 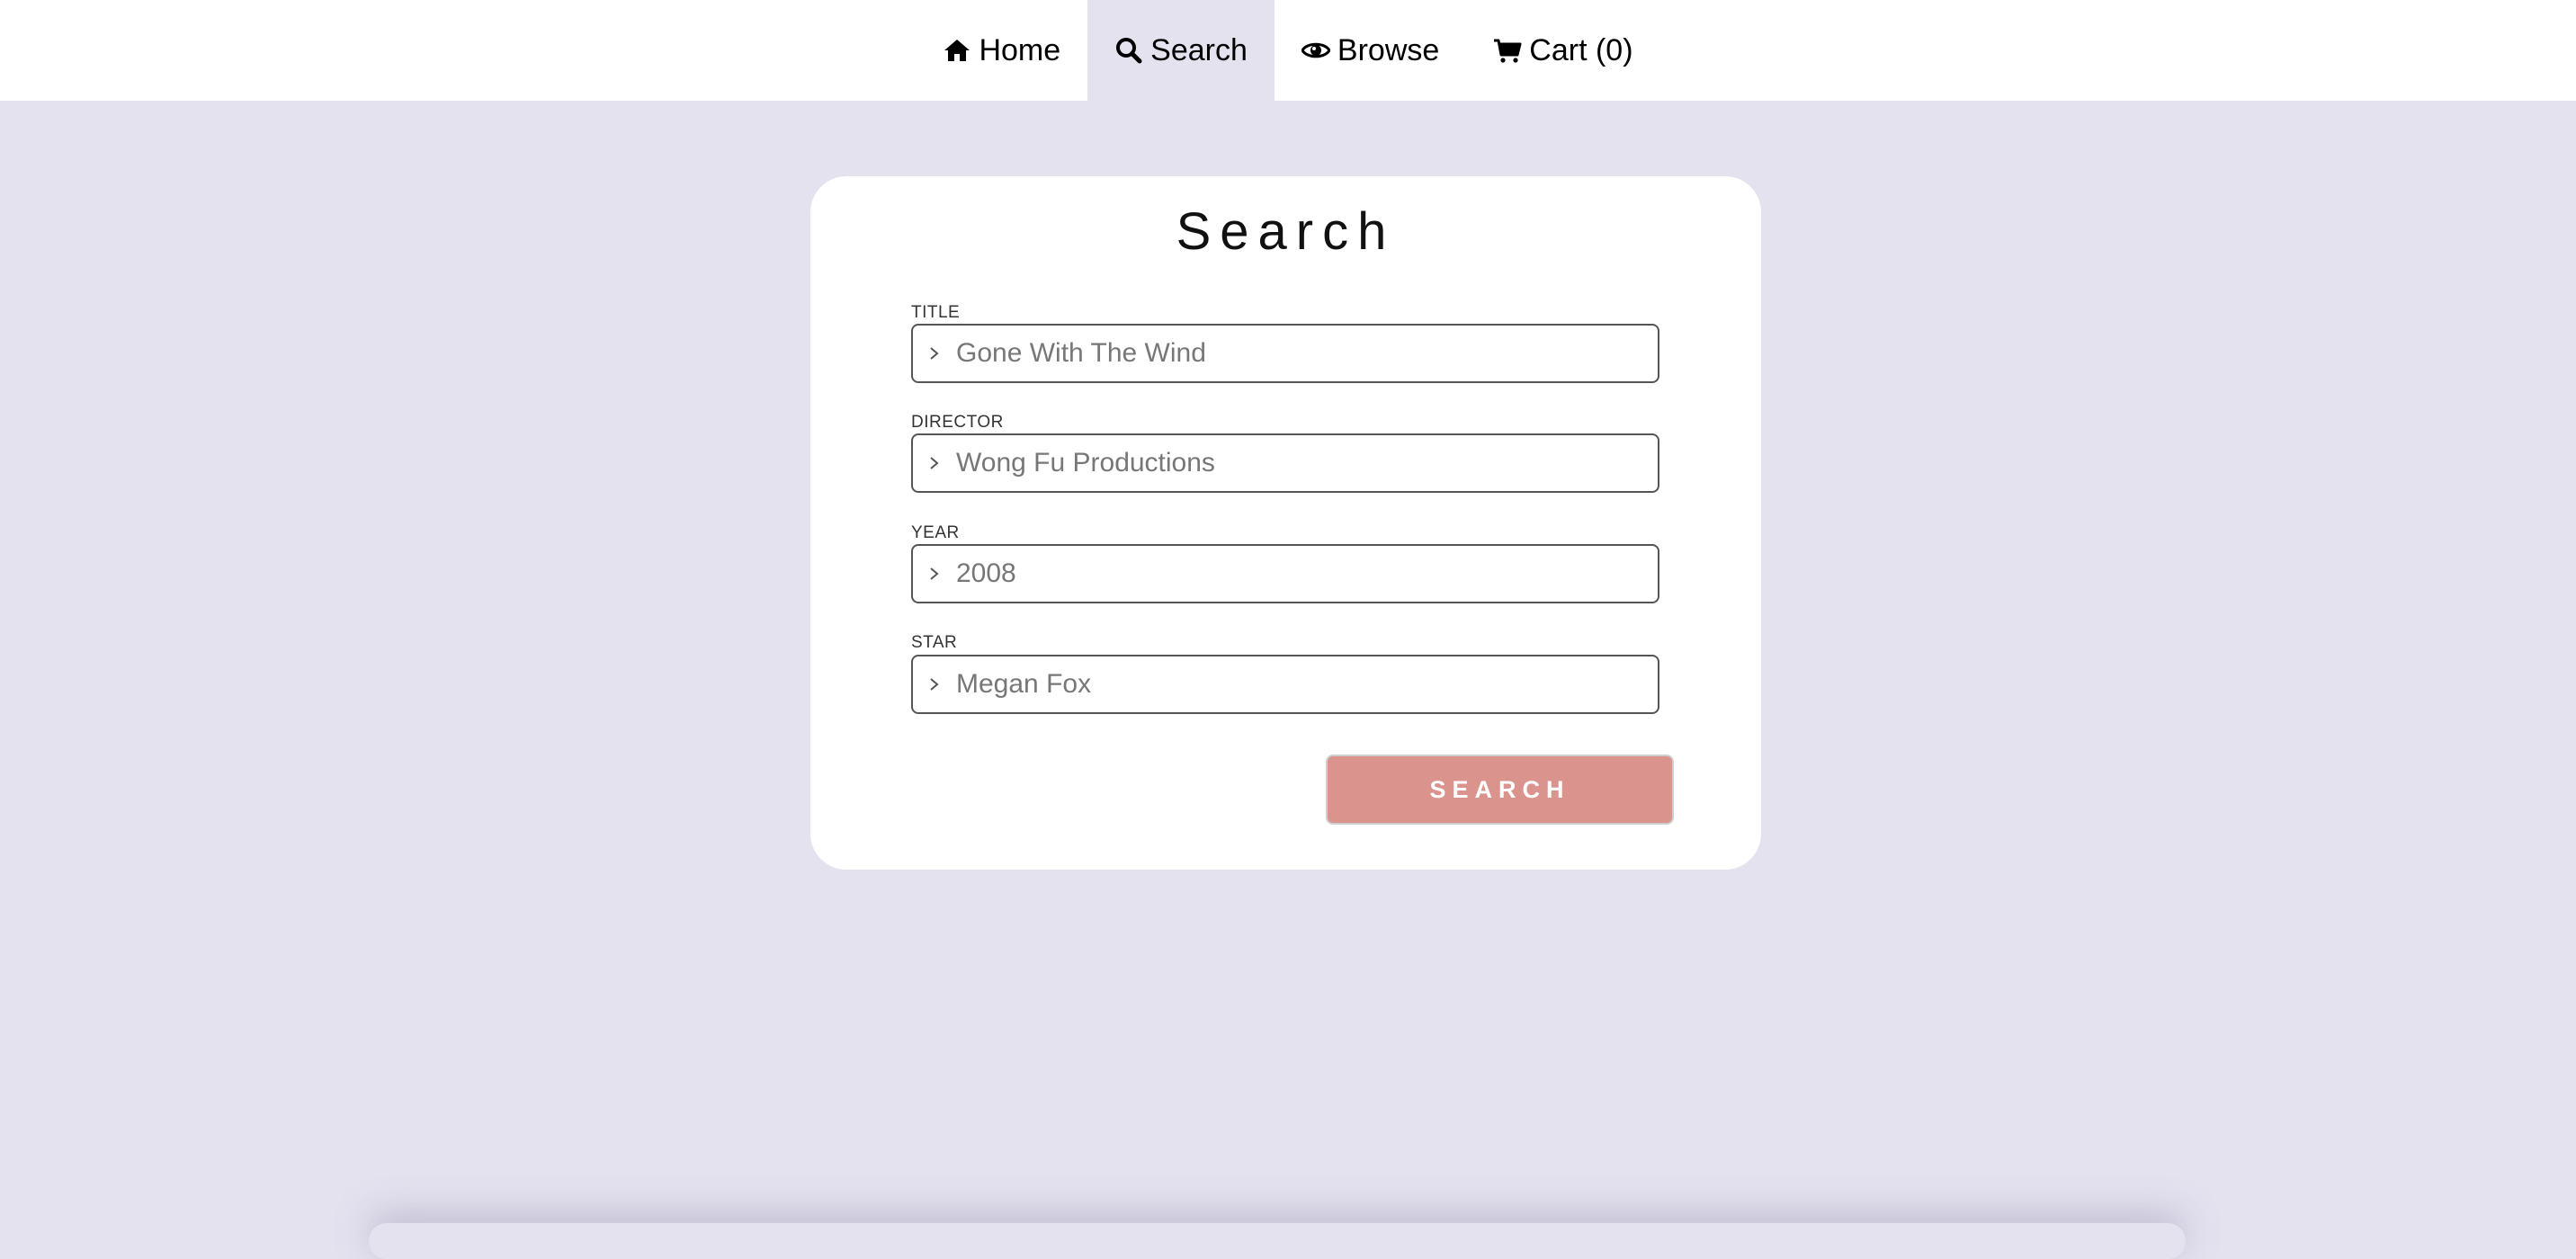 What do you see at coordinates (1296, 684) in the screenshot?
I see `star-input` at bounding box center [1296, 684].